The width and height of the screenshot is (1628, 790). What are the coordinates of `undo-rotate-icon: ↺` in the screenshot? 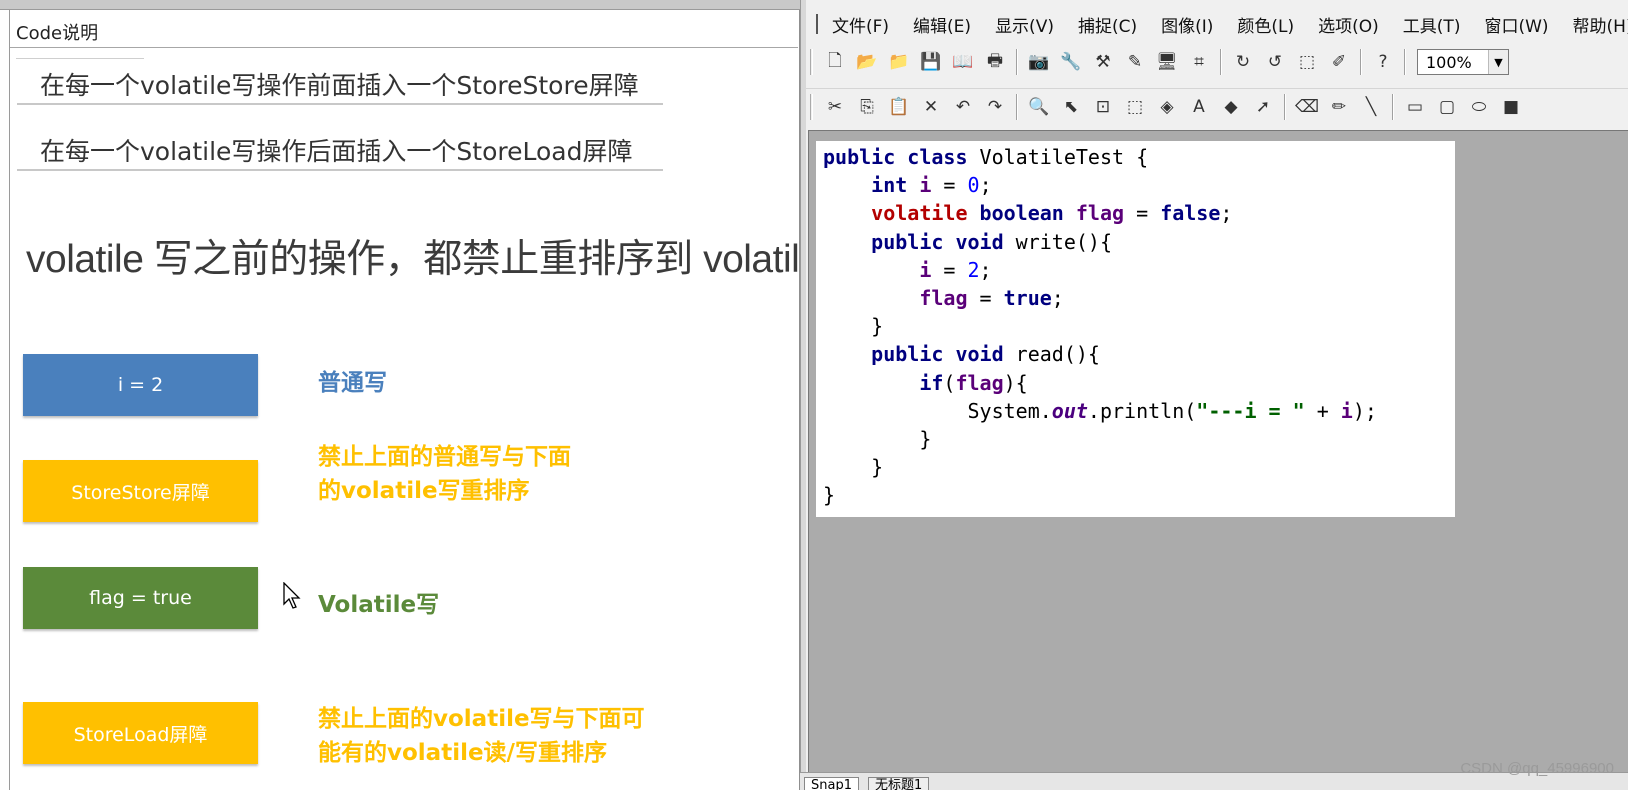 It's located at (1275, 62).